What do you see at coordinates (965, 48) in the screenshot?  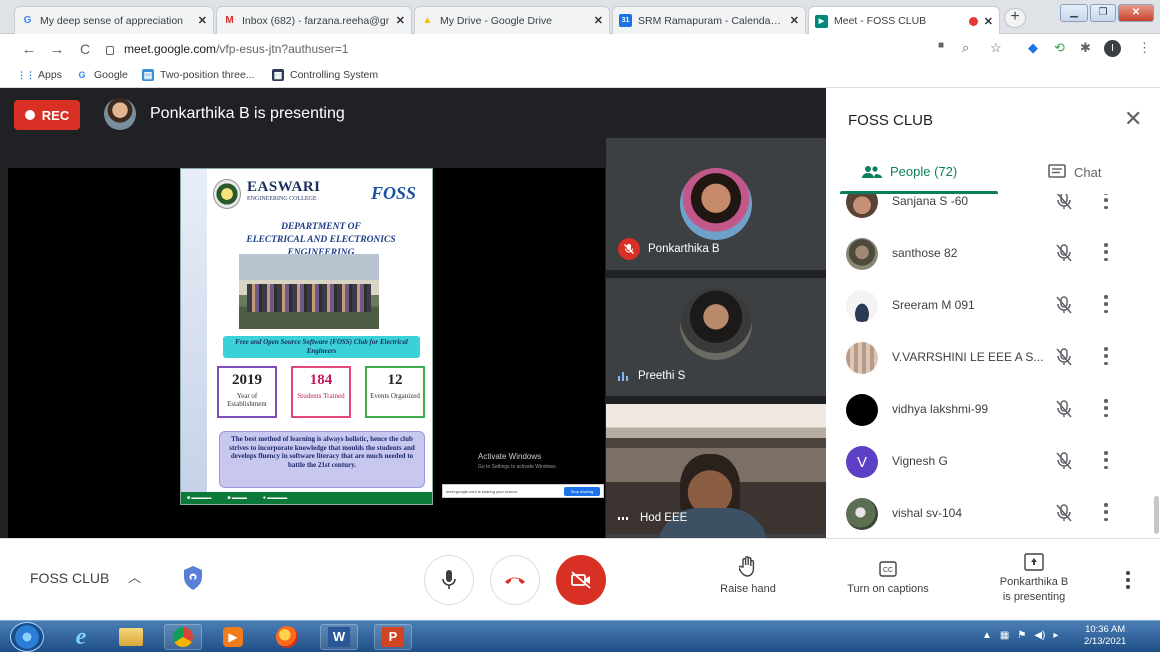 I see `zoom-icon: ⌕` at bounding box center [965, 48].